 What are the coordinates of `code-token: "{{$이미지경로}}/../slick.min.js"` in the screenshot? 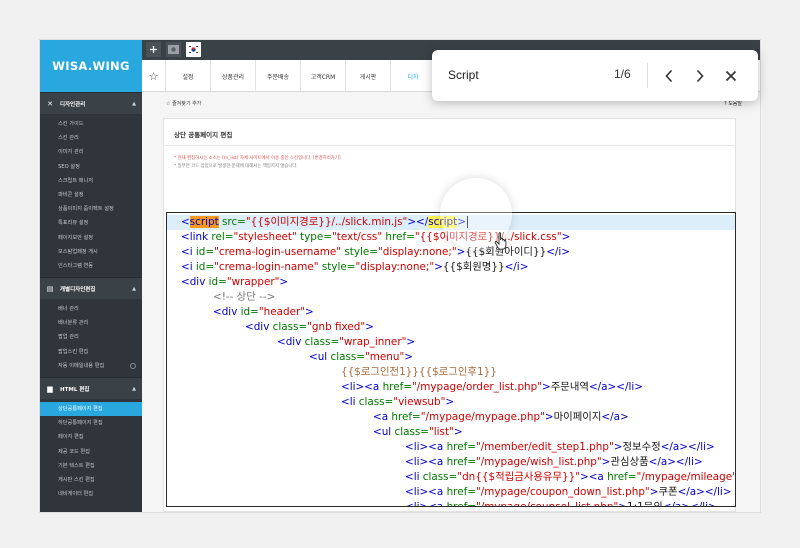 It's located at (326, 222).